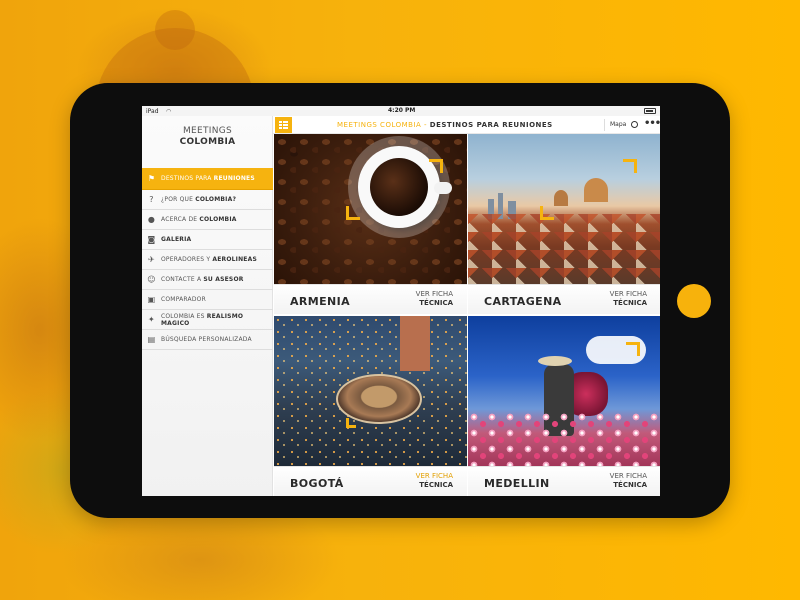 This screenshot has height=600, width=800. What do you see at coordinates (694, 301) in the screenshot?
I see `tablet-home-button` at bounding box center [694, 301].